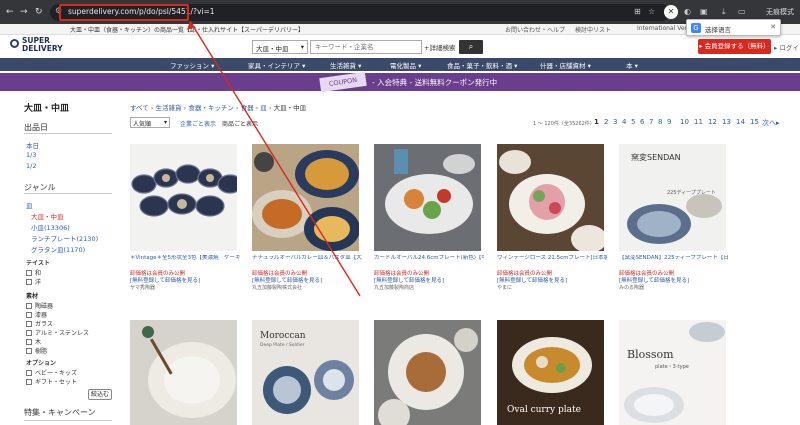 This screenshot has width=800, height=425. I want to click on taste-checkbox-japanese: 和, so click(33, 272).